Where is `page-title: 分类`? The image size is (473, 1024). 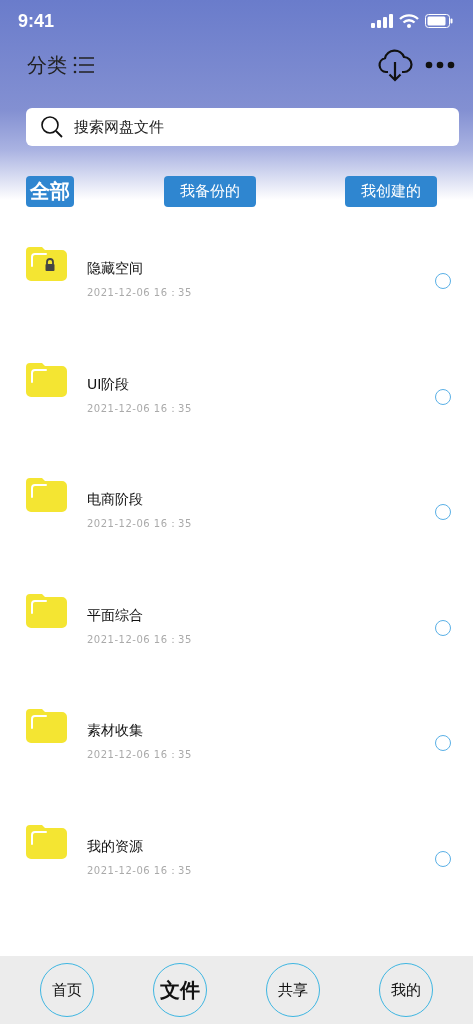
page-title: 分类 is located at coordinates (47, 65).